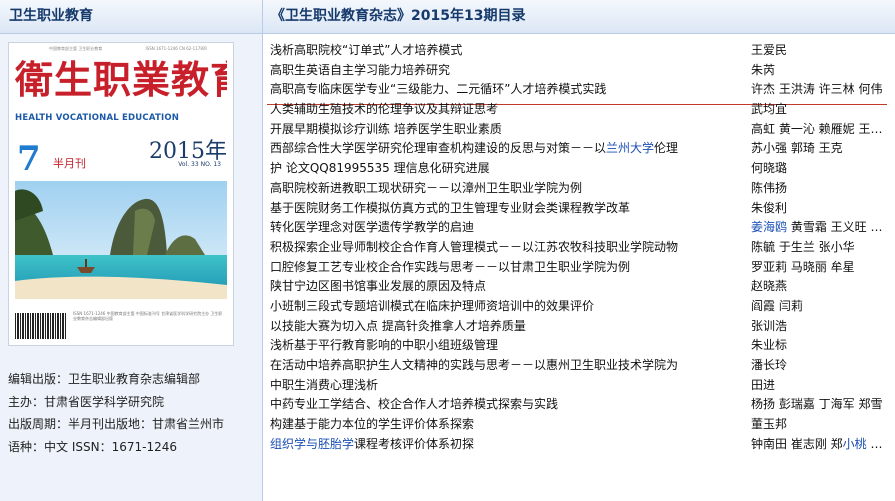 The height and width of the screenshot is (501, 895). Describe the element at coordinates (769, 168) in the screenshot. I see `article-authors: 何晓璐` at that location.